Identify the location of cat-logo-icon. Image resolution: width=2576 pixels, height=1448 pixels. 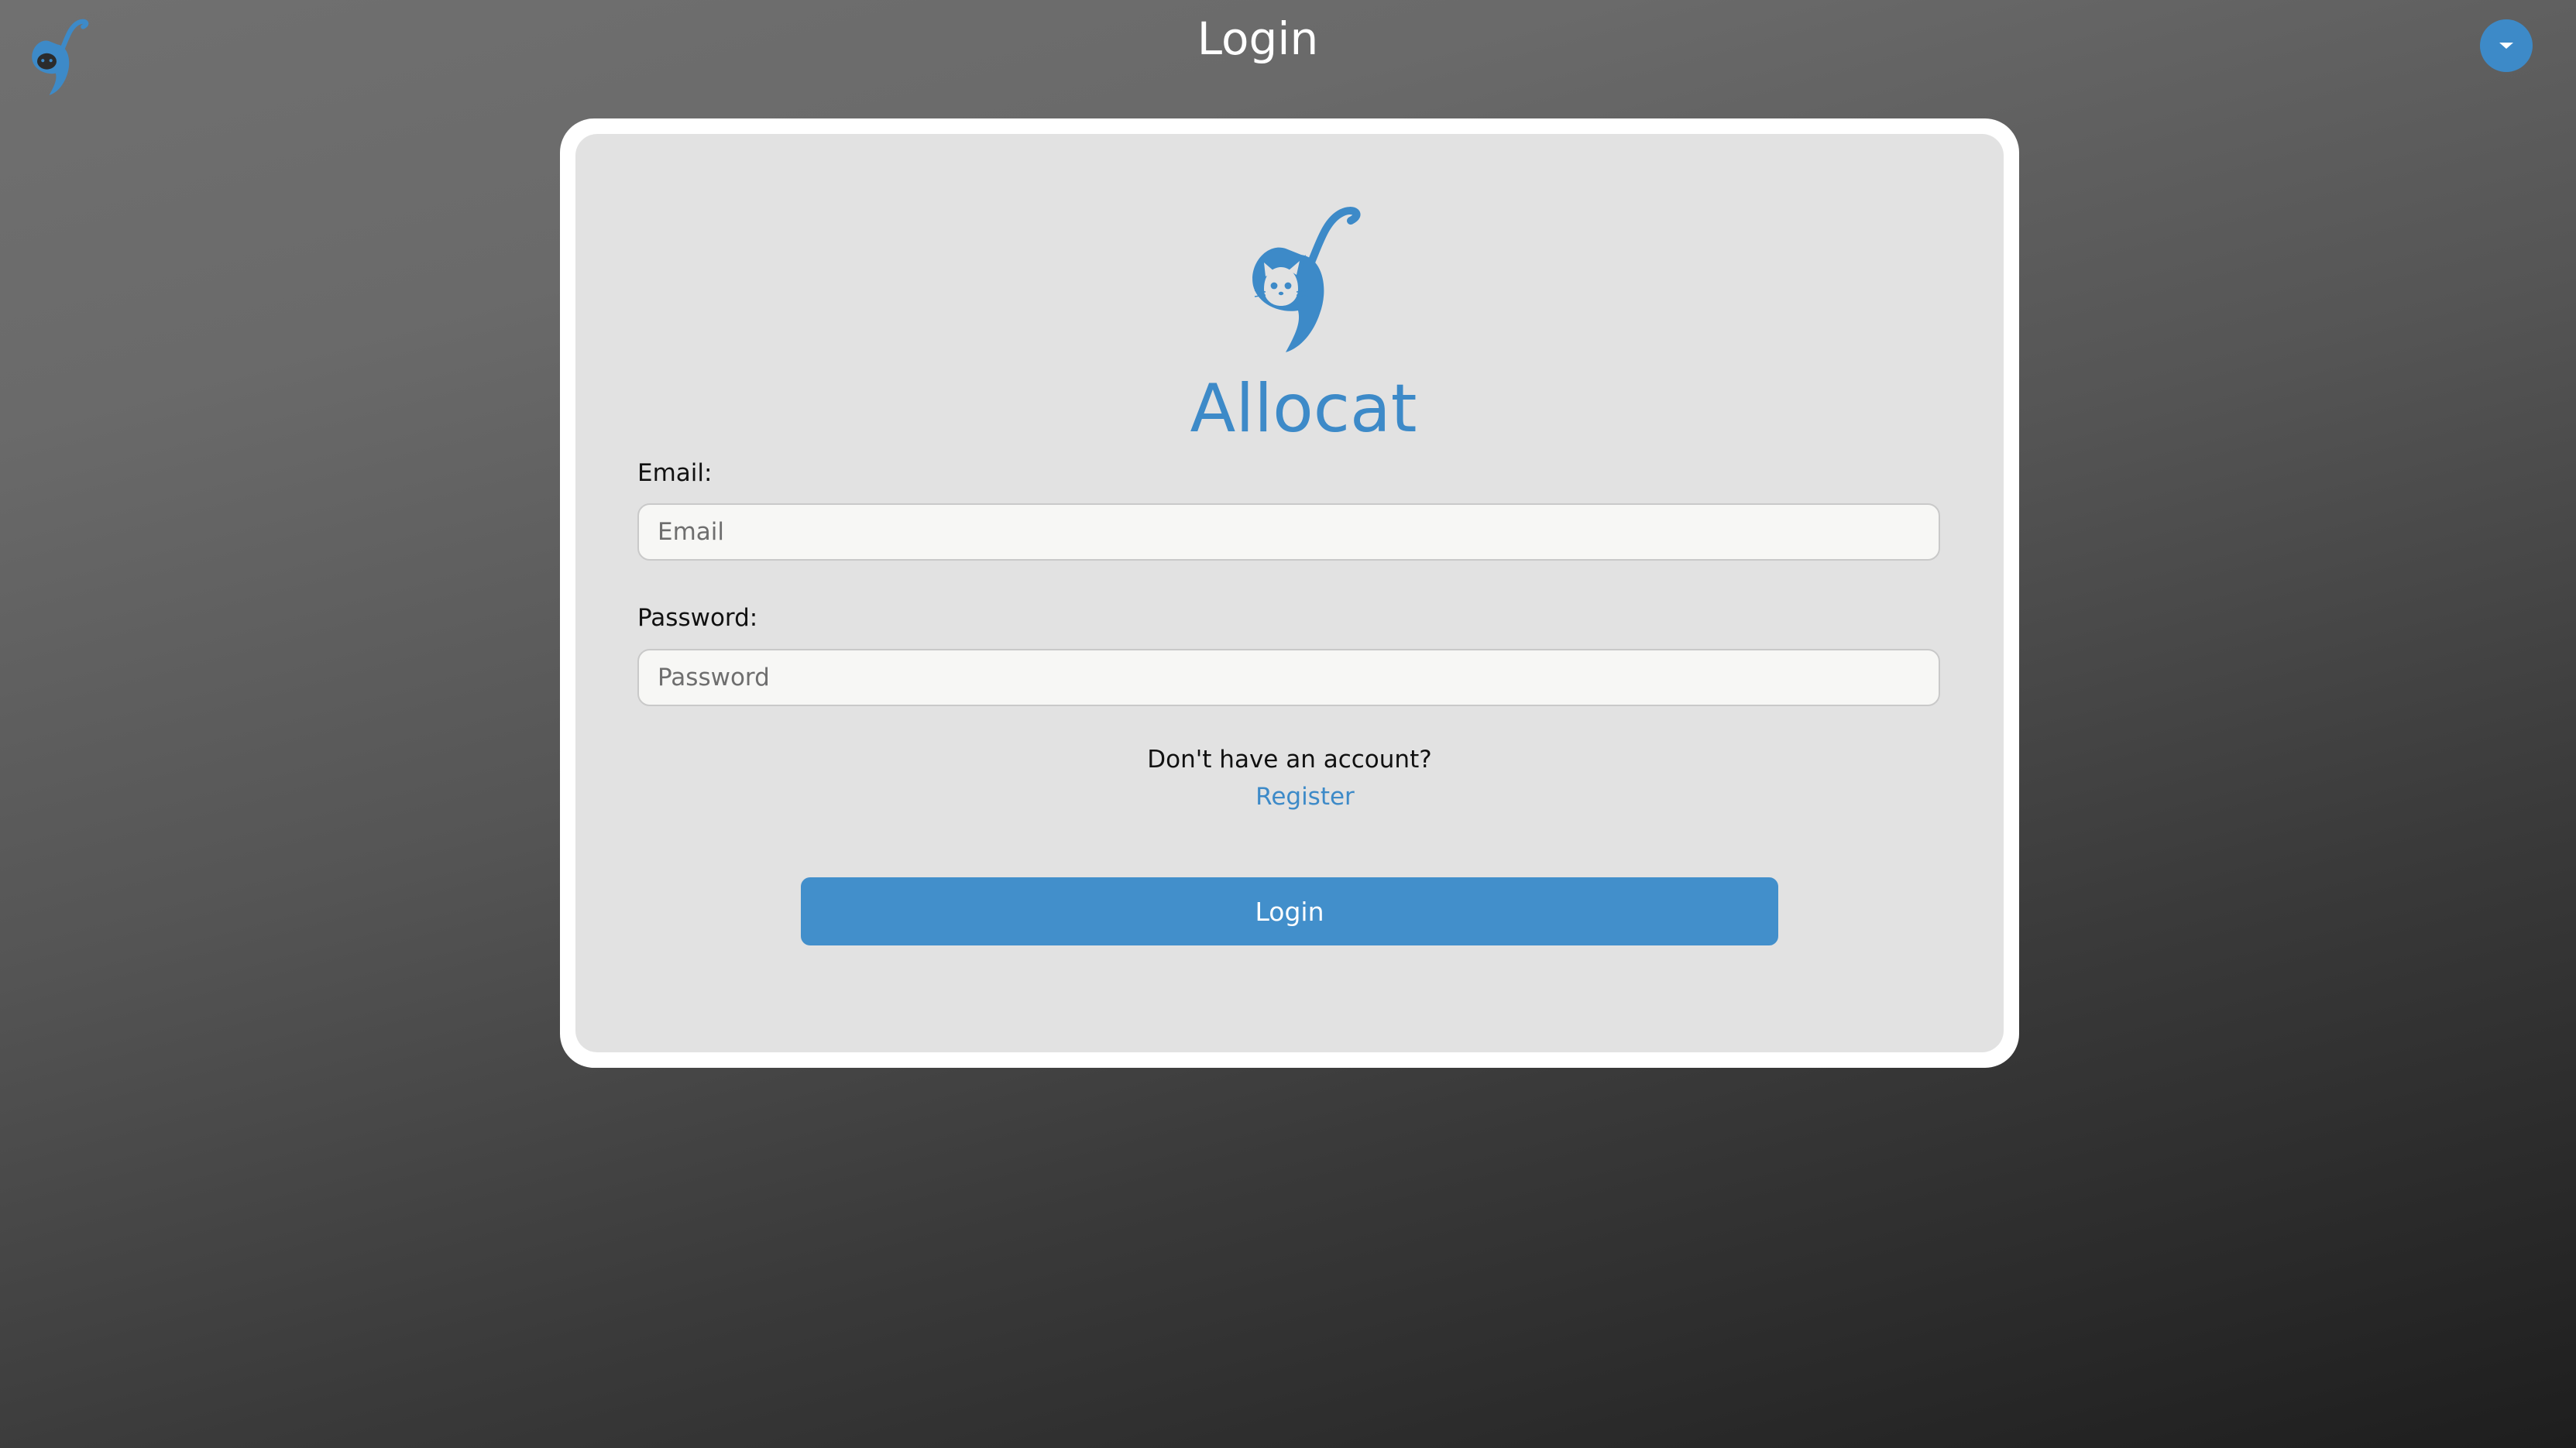
(1301, 279).